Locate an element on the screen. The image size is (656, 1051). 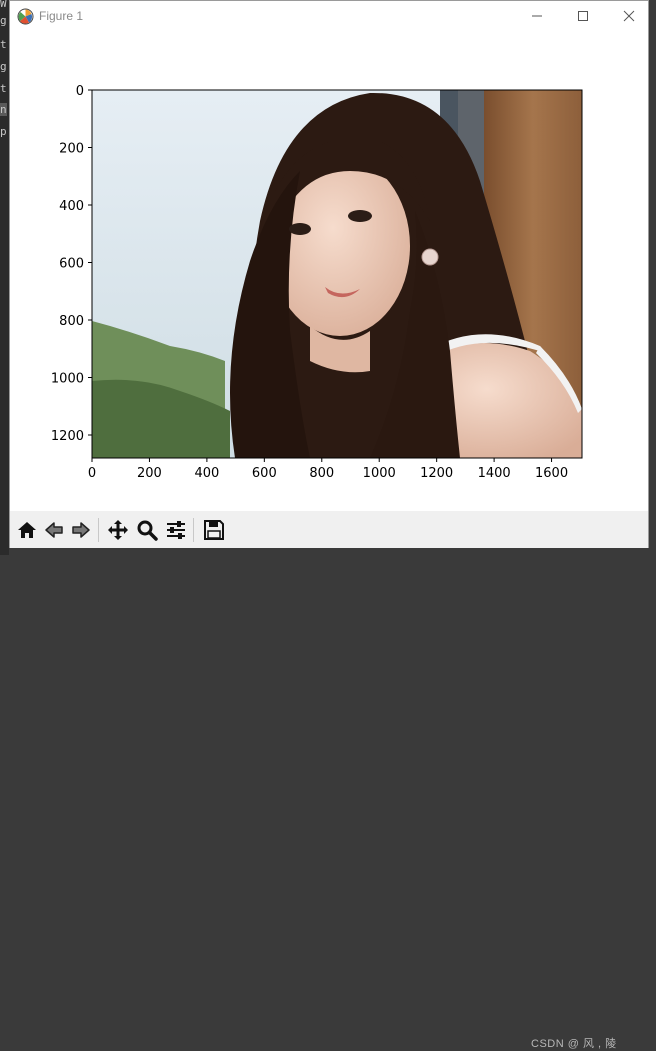
maximize-button is located at coordinates (583, 16).